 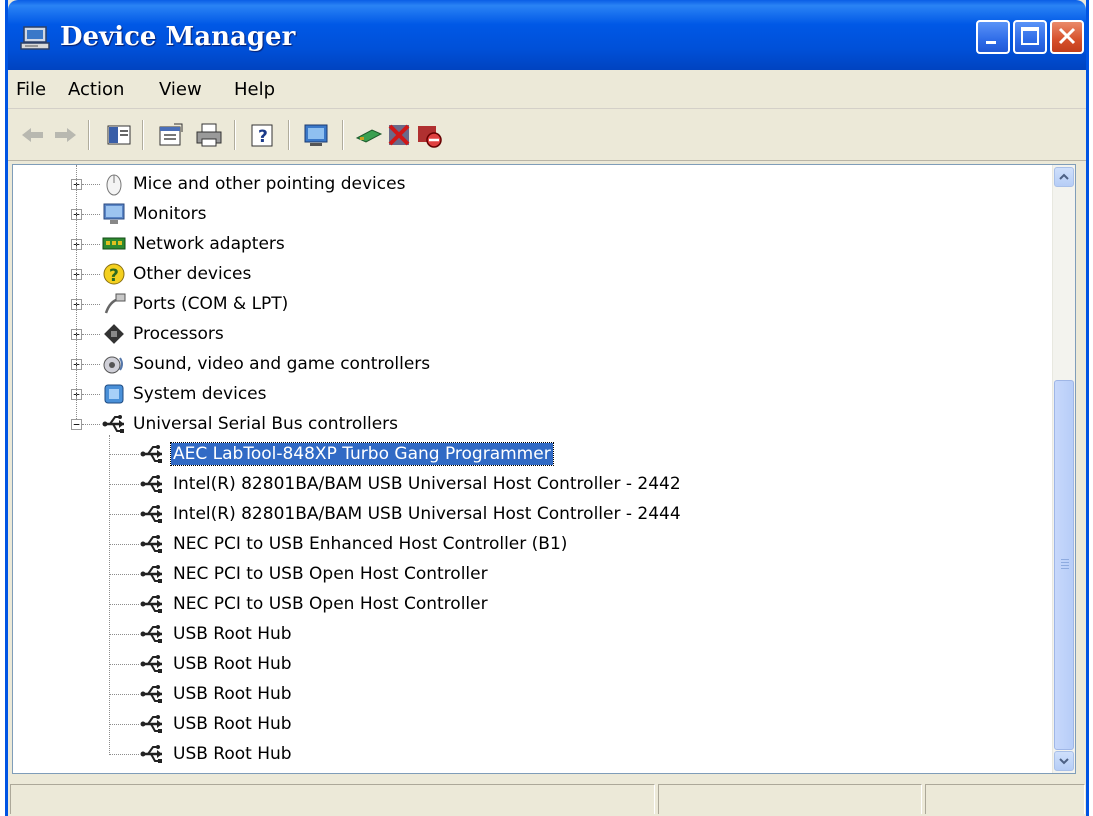 I want to click on network-card-icon, so click(x=114, y=243).